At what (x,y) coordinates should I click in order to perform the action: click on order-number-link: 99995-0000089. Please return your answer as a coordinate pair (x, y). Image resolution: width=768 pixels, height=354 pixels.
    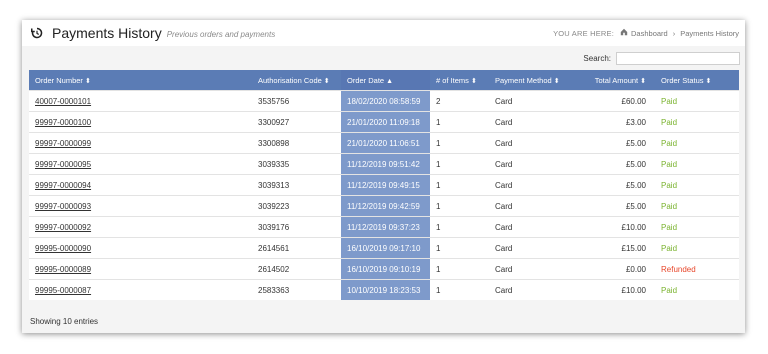
    Looking at the image, I should click on (63, 269).